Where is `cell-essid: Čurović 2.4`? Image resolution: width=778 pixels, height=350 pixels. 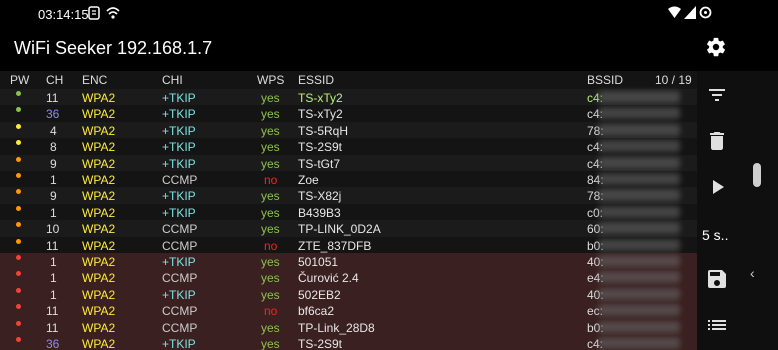
cell-essid: Čurović 2.4 is located at coordinates (328, 278).